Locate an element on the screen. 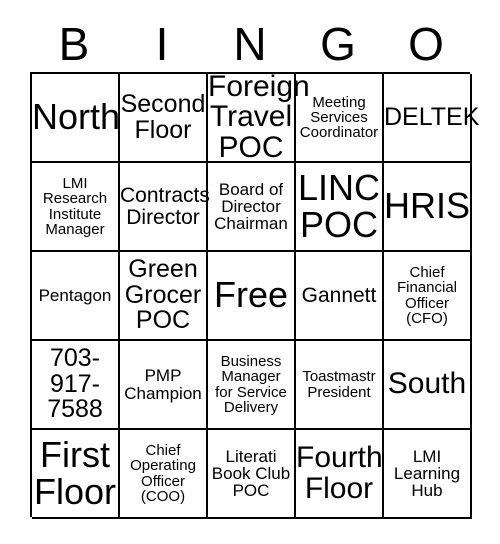 This screenshot has height=544, width=500. bingo-cell-o4: South is located at coordinates (428, 385).